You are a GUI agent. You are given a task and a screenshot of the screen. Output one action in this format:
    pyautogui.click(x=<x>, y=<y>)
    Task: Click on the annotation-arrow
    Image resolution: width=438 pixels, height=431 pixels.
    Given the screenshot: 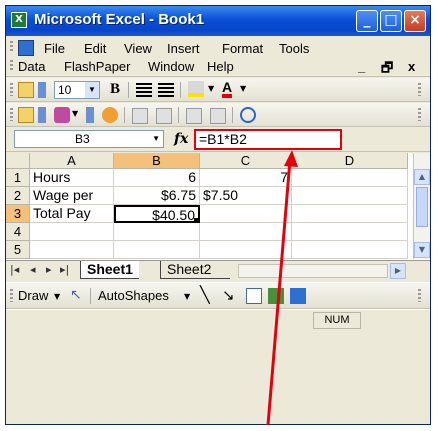 What is the action you would take?
    pyautogui.click(x=282, y=288)
    